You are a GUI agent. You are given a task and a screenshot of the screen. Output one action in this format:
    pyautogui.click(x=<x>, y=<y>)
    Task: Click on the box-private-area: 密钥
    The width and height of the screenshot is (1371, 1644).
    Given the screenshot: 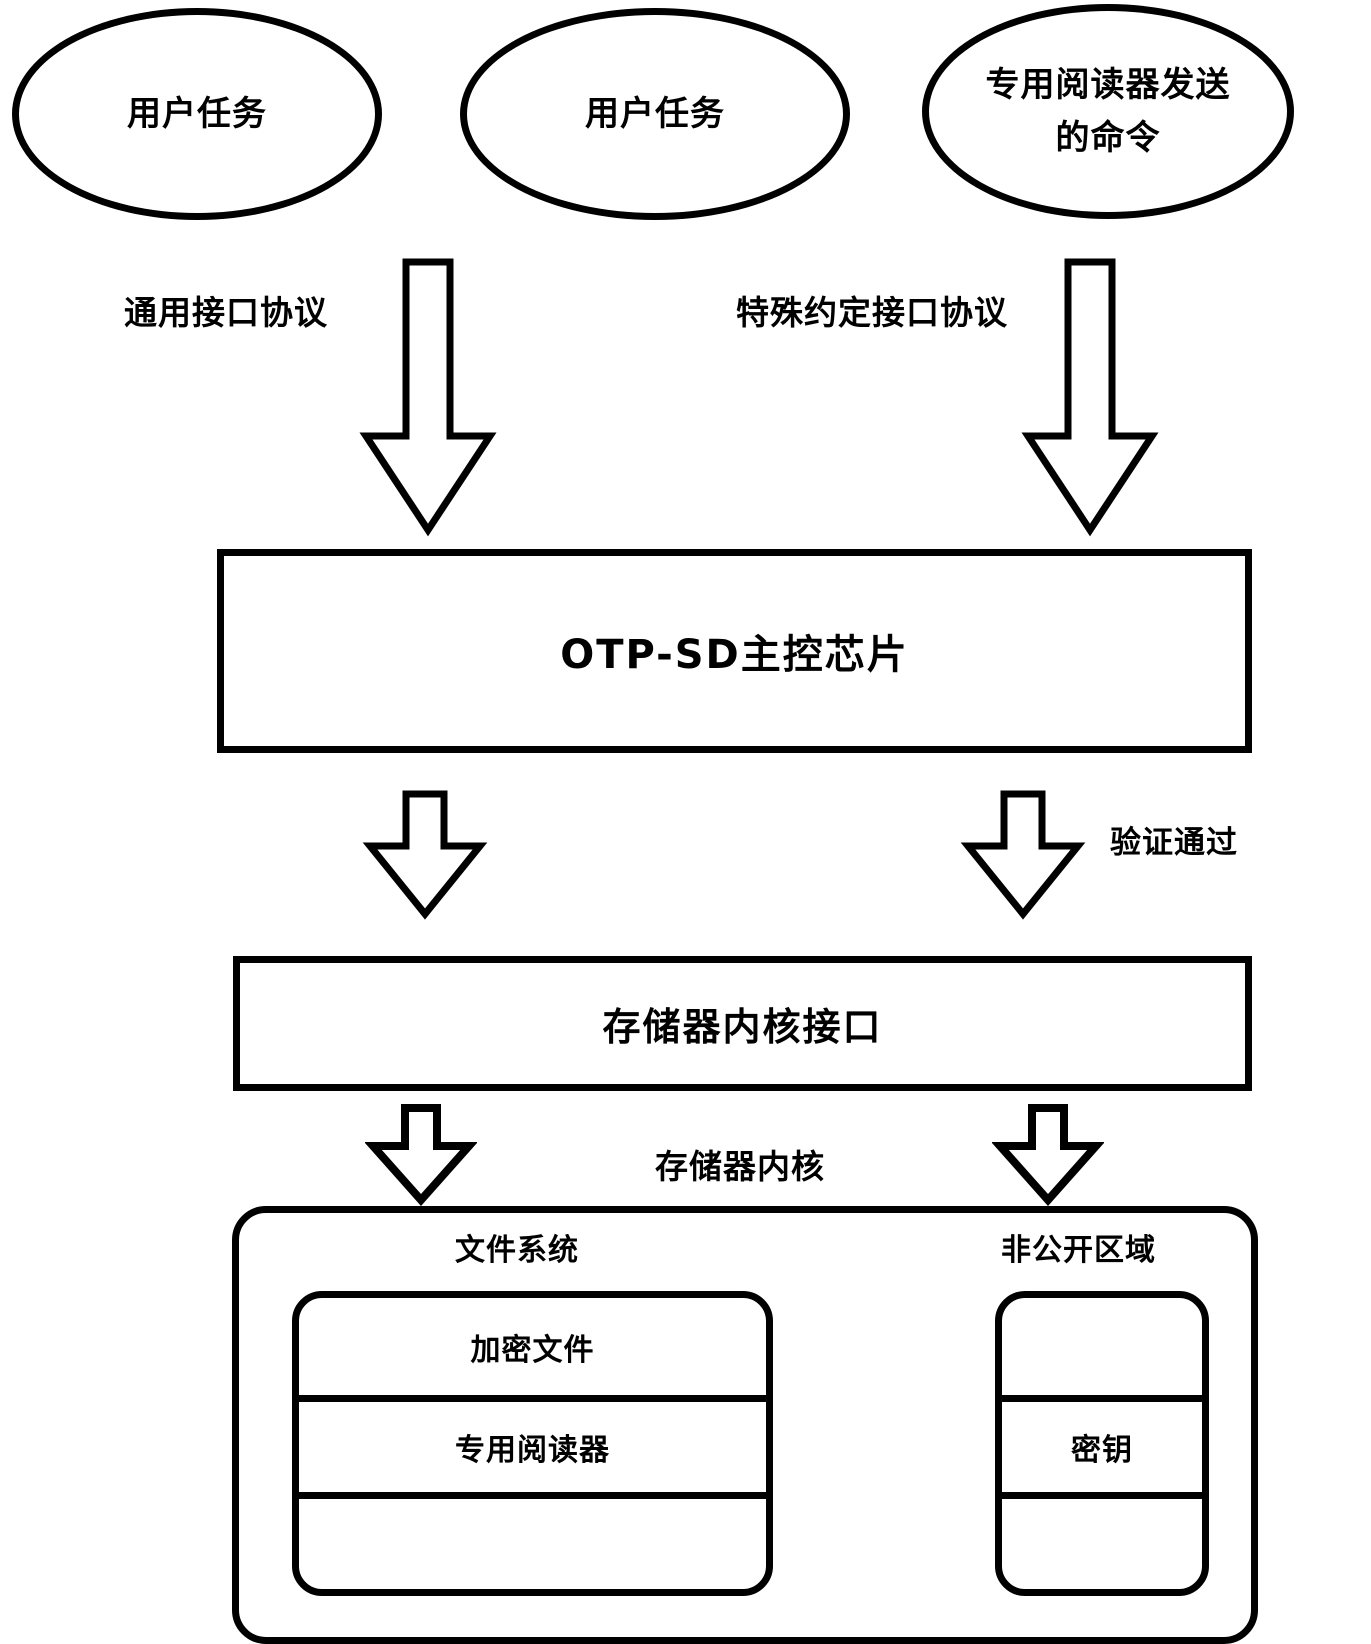 What is the action you would take?
    pyautogui.click(x=1102, y=1443)
    